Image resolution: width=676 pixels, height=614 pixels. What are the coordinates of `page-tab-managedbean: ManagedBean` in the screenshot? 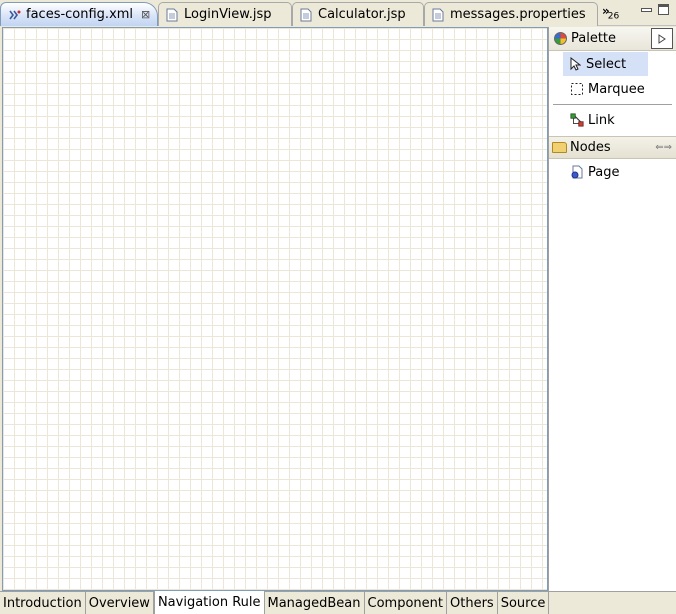 It's located at (314, 603).